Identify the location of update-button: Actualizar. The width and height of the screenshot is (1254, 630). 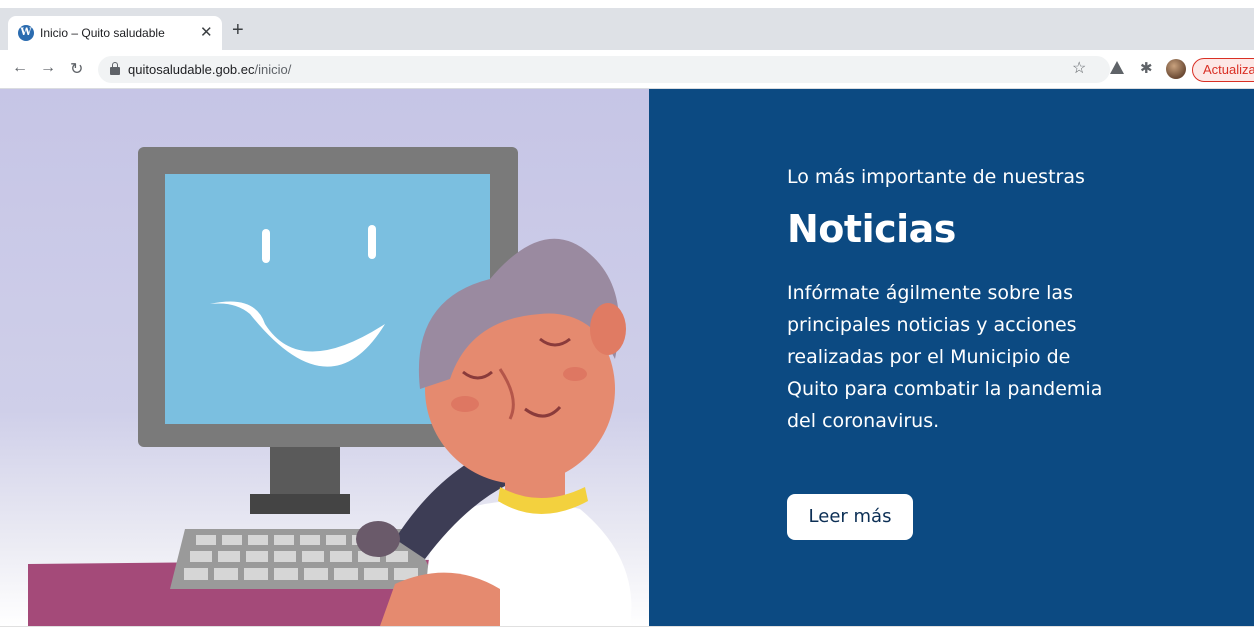
(1223, 70).